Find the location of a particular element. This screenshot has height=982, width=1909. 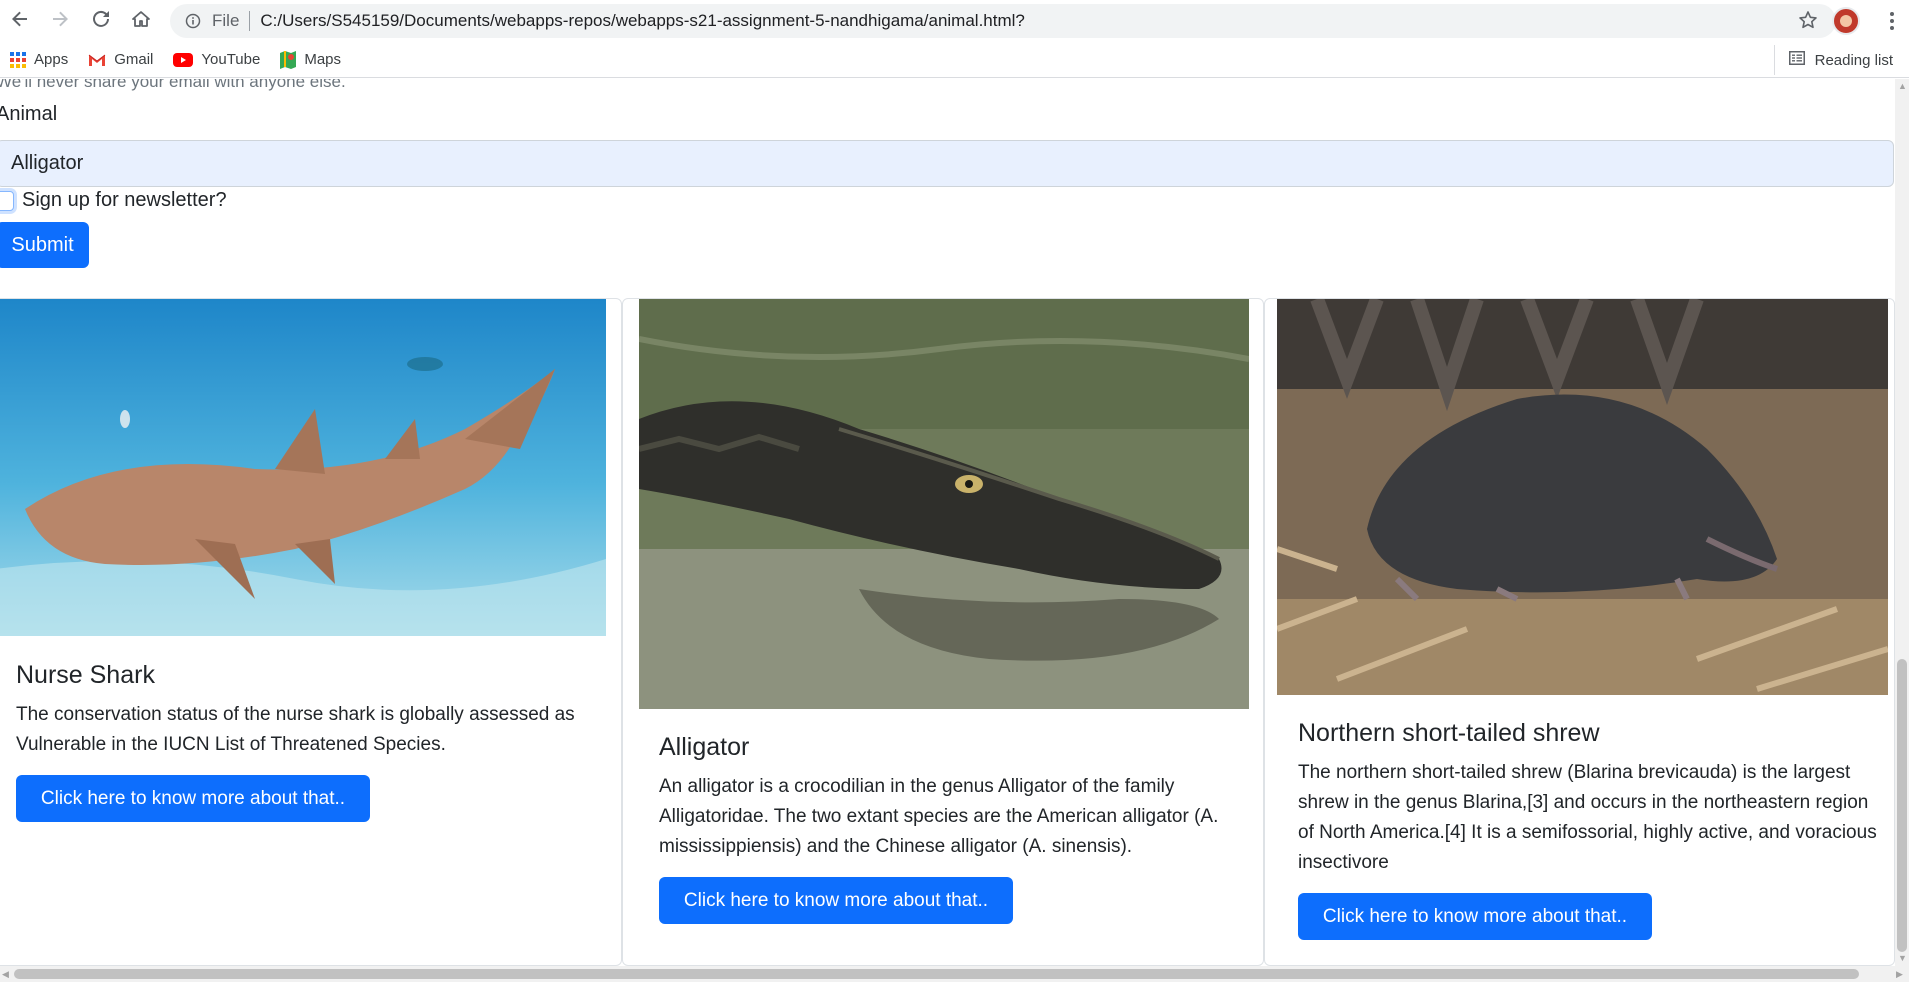

animal-input: Alligator is located at coordinates (947, 163).